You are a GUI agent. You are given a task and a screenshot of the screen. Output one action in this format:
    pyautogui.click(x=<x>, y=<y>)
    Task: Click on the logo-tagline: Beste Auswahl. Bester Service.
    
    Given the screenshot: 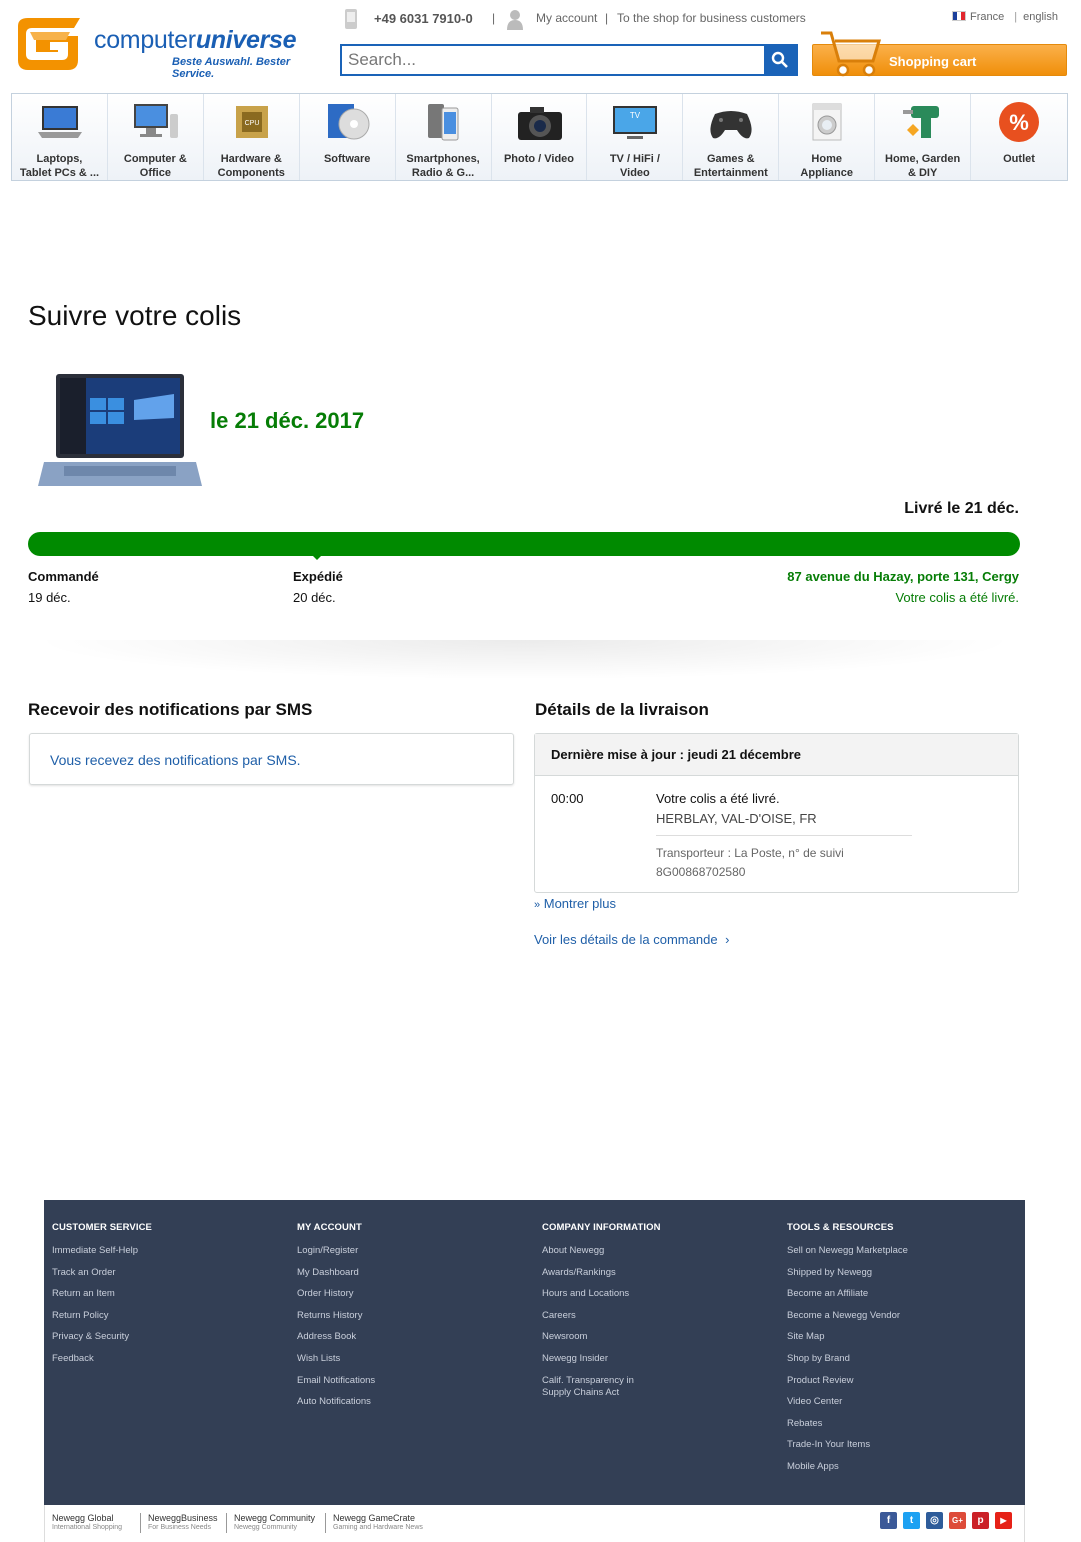 What is the action you would take?
    pyautogui.click(x=231, y=68)
    